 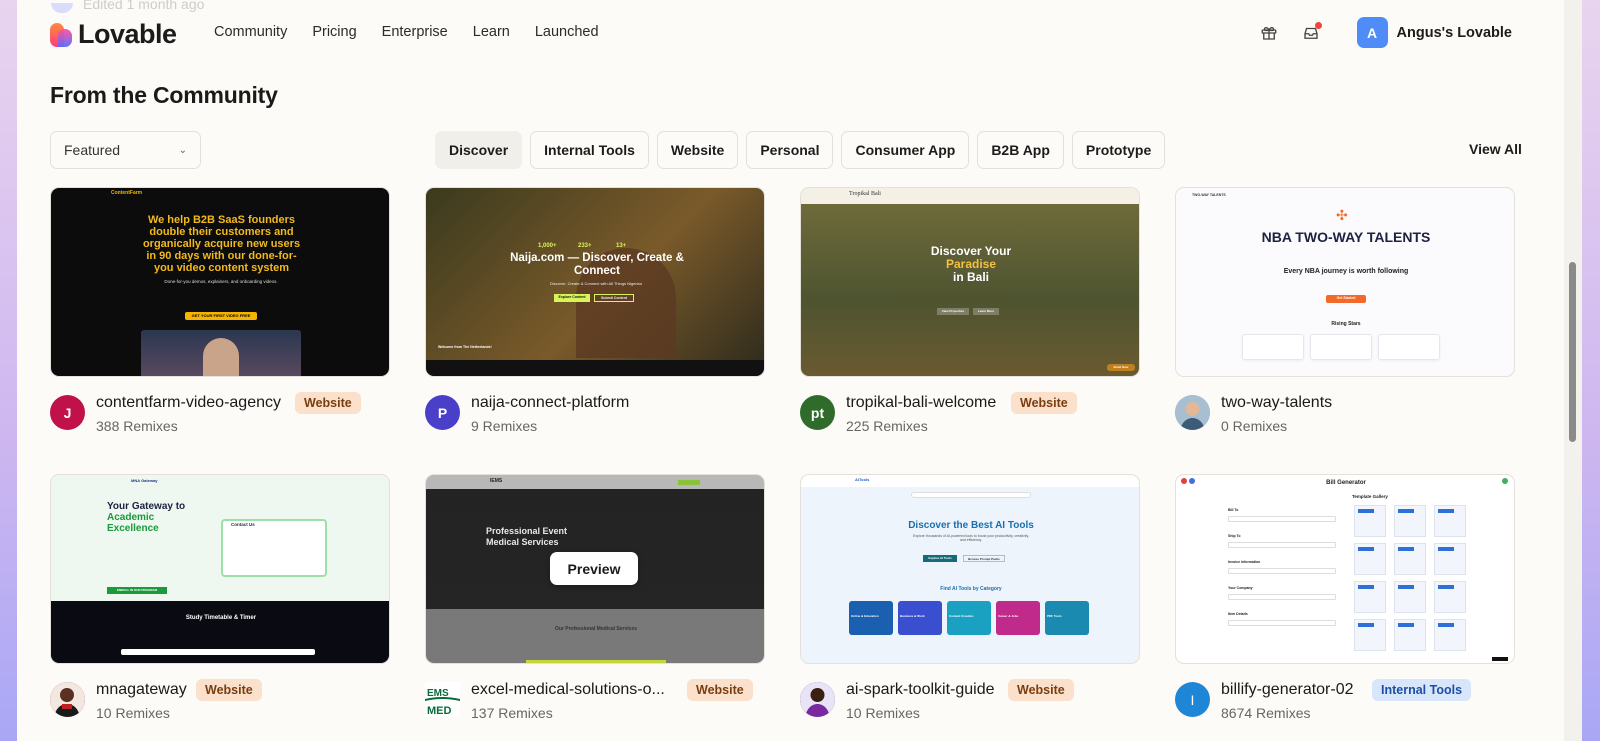 What do you see at coordinates (504, 426) in the screenshot?
I see `remix-count: 9 Remixes` at bounding box center [504, 426].